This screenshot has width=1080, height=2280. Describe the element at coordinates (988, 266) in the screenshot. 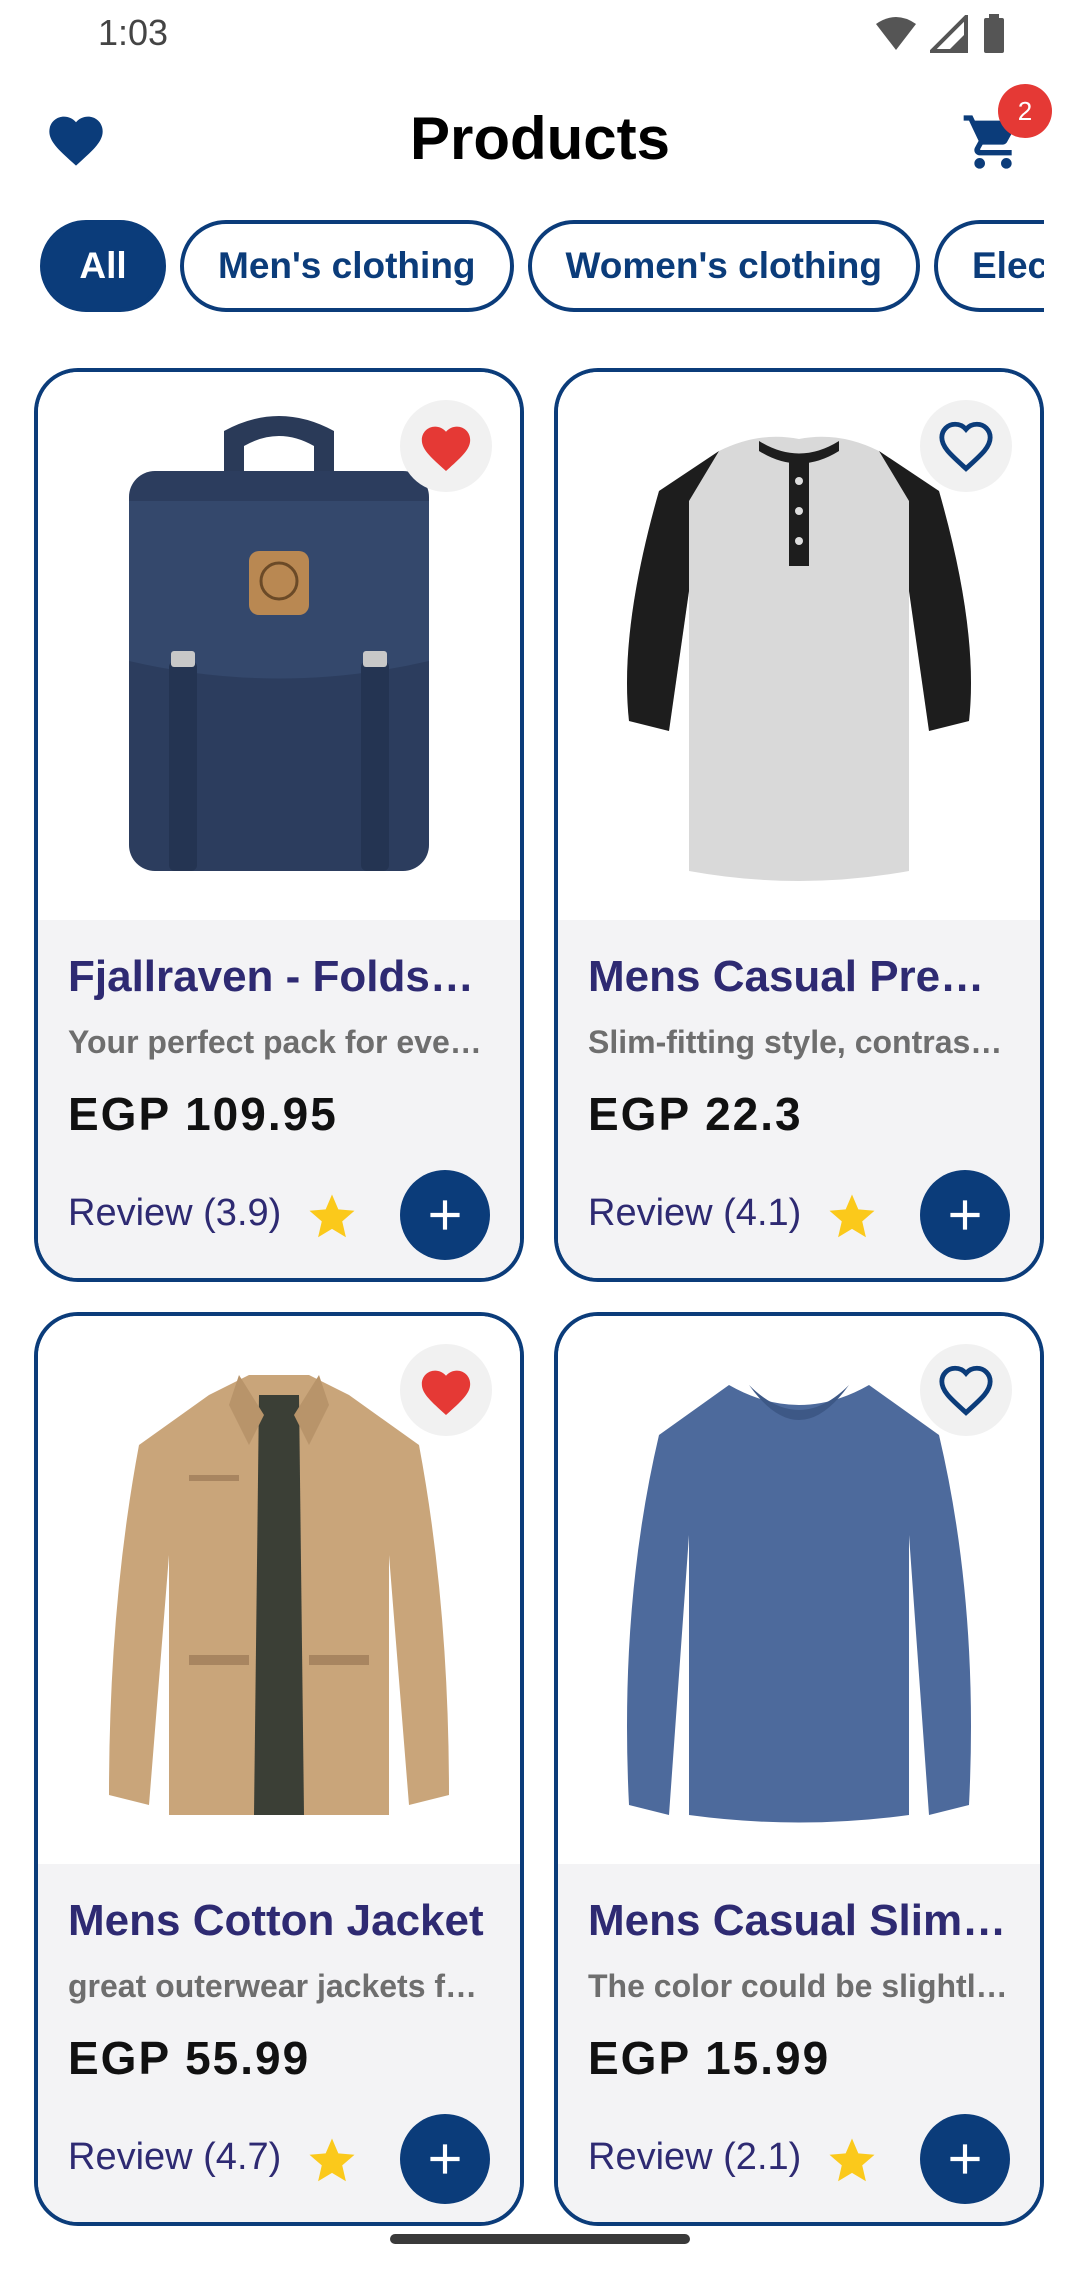

I see `filter-chip-electronics: Electronics` at that location.